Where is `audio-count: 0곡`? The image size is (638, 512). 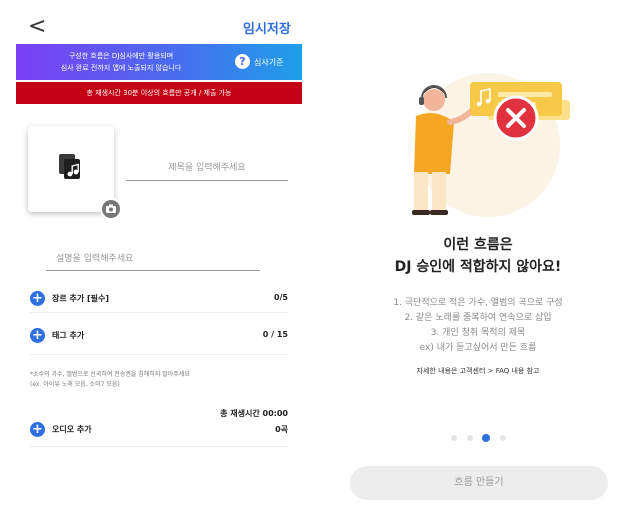
audio-count: 0곡 is located at coordinates (281, 429).